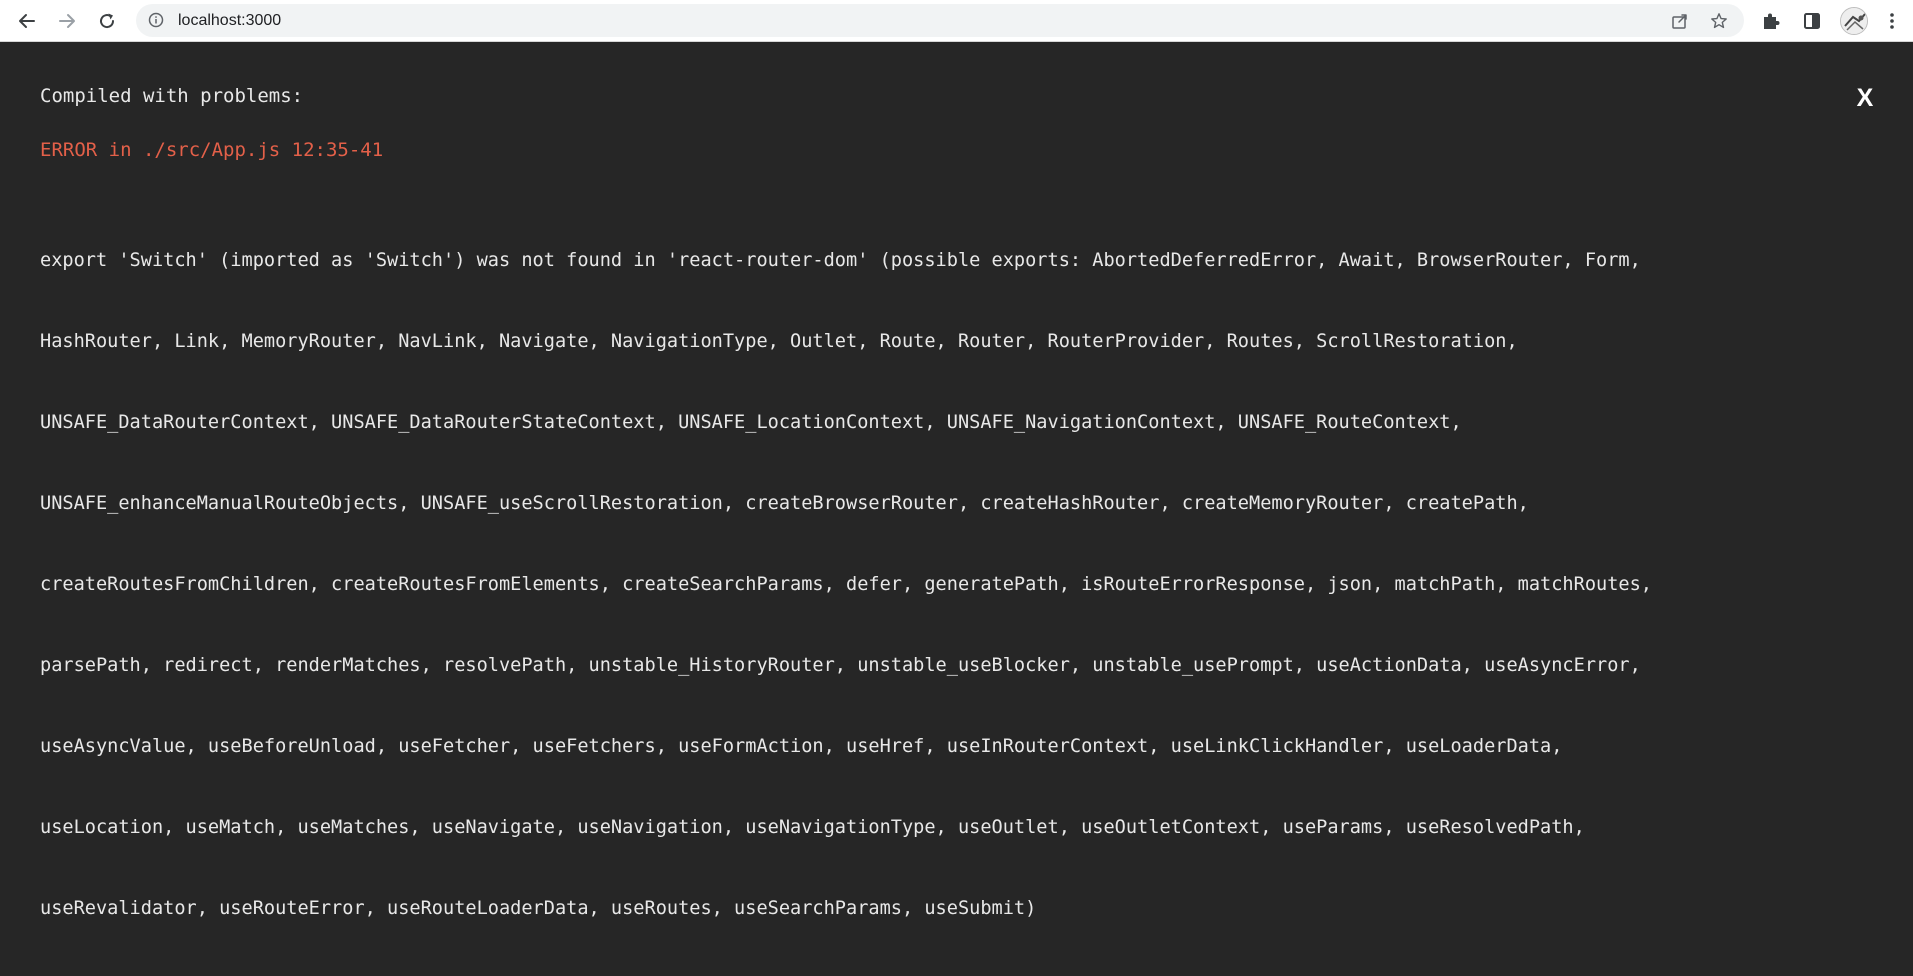 This screenshot has height=976, width=1913. I want to click on reload-button, so click(107, 21).